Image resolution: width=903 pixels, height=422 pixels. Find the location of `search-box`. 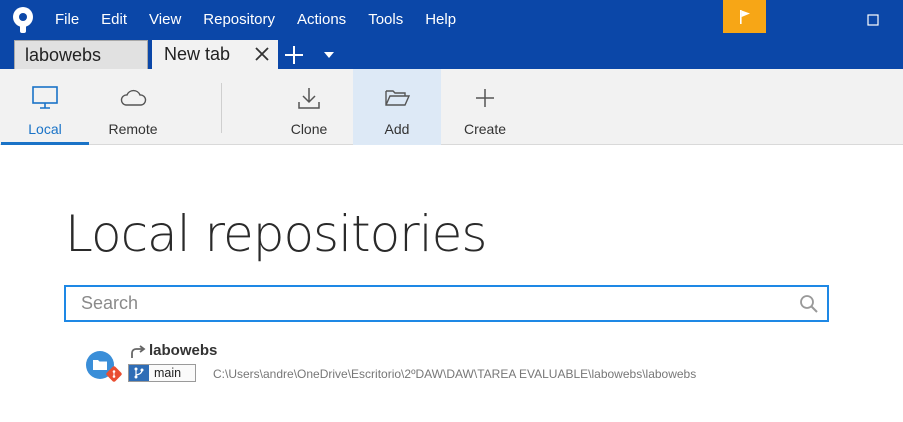

search-box is located at coordinates (446, 303).